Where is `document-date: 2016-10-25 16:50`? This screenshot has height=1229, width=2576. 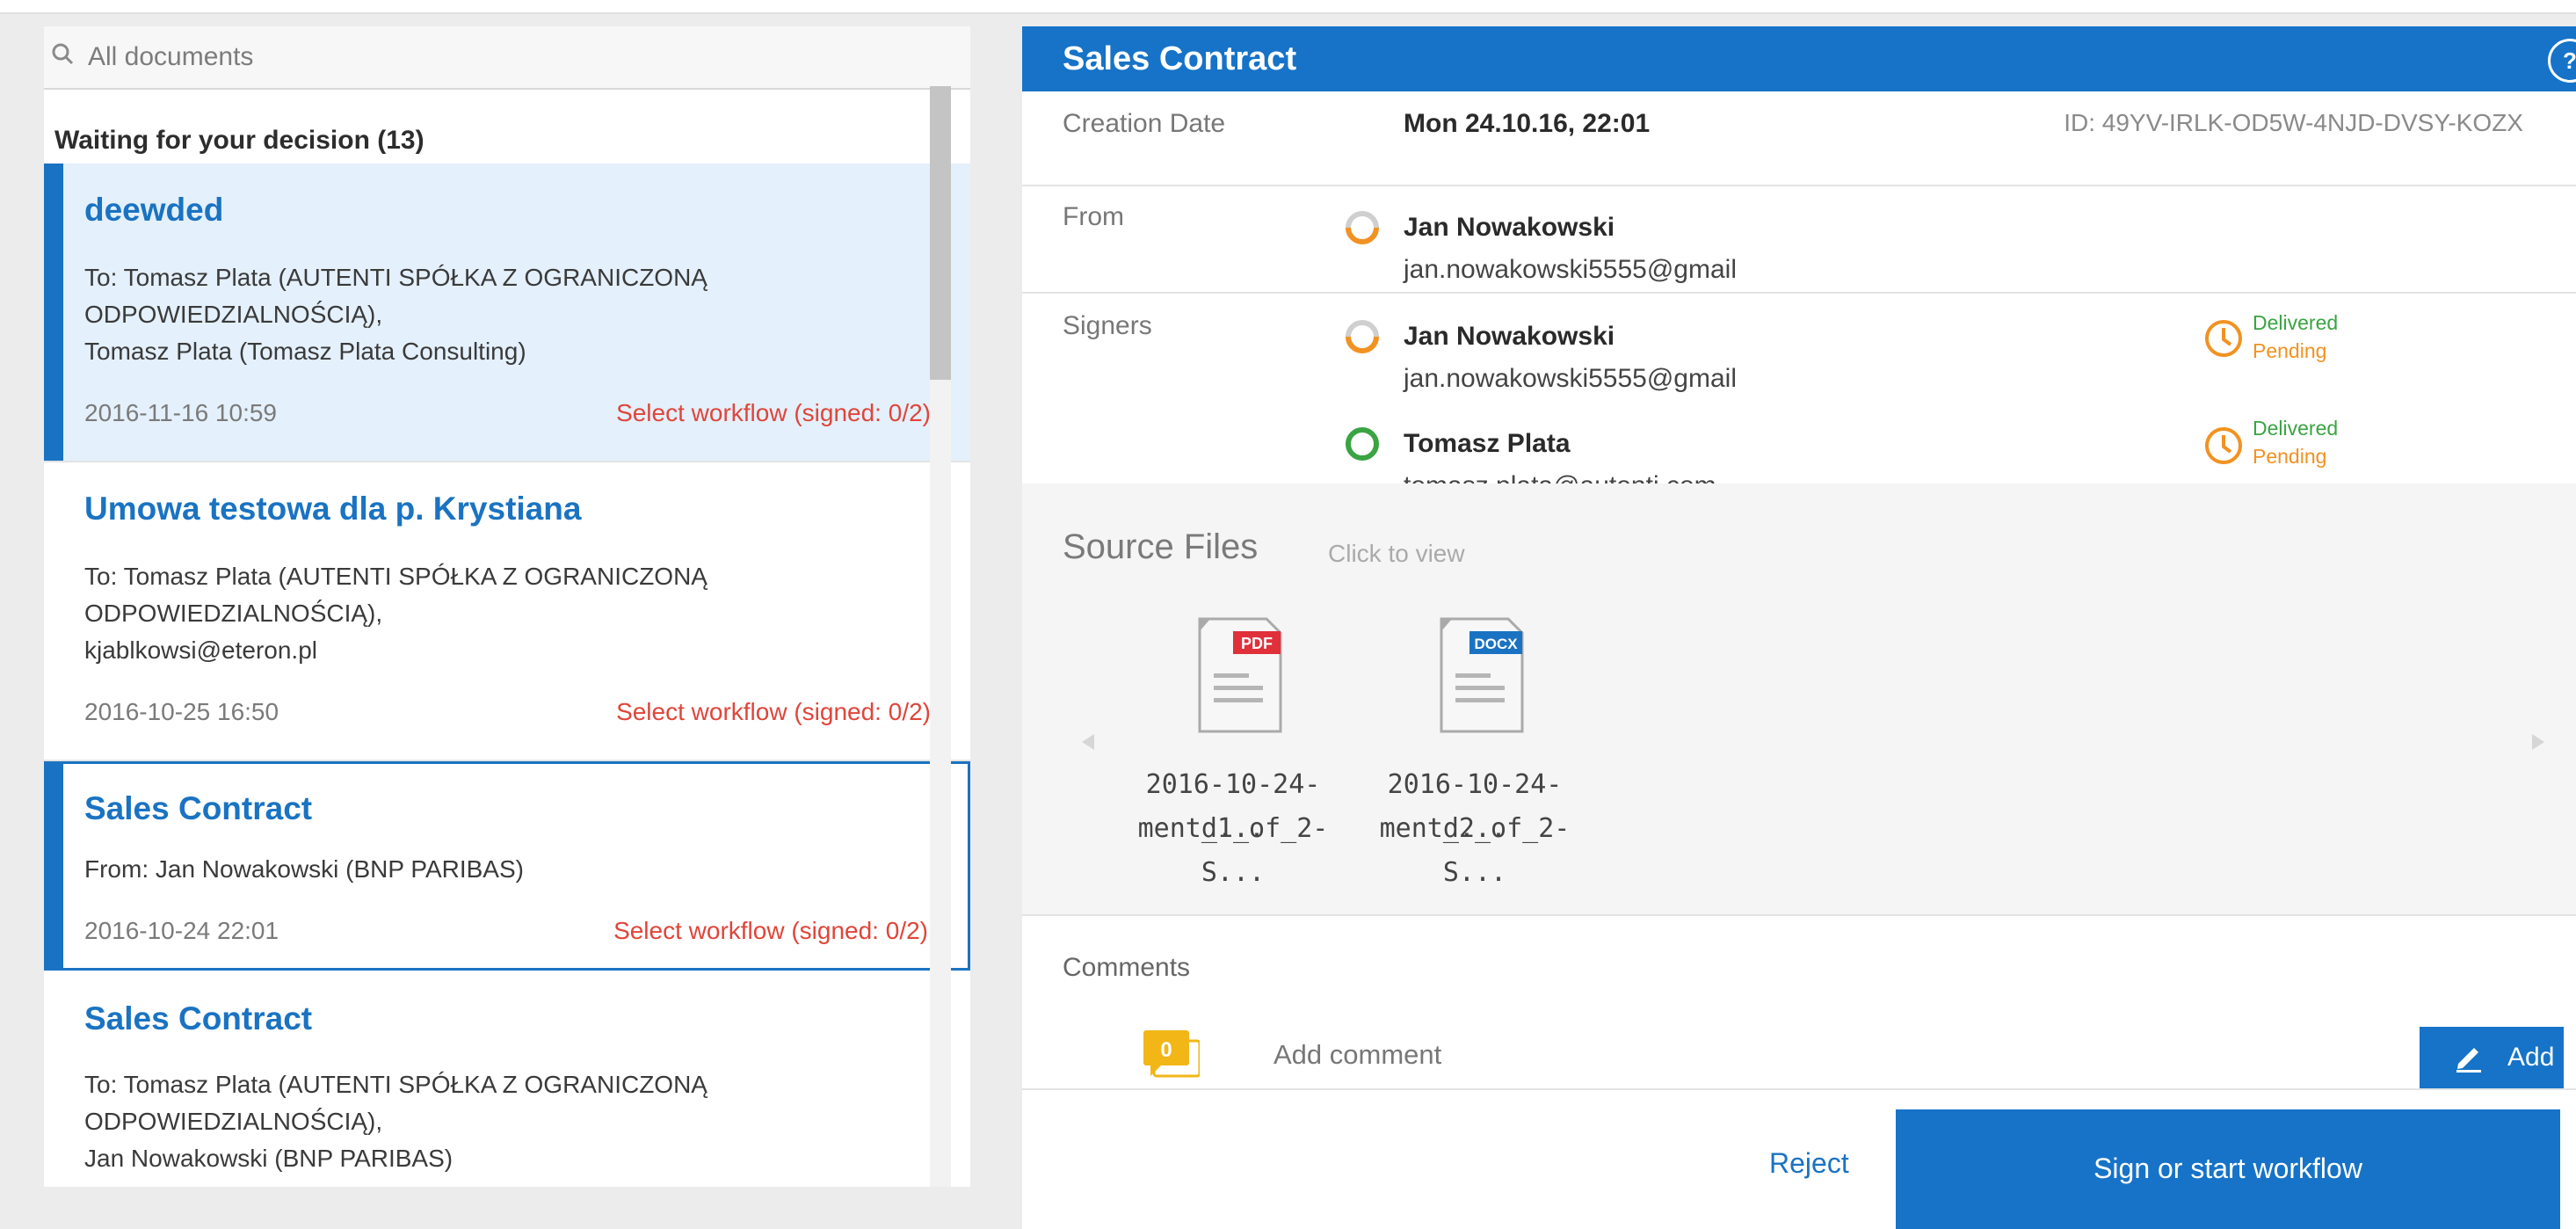
document-date: 2016-10-25 16:50 is located at coordinates (181, 712).